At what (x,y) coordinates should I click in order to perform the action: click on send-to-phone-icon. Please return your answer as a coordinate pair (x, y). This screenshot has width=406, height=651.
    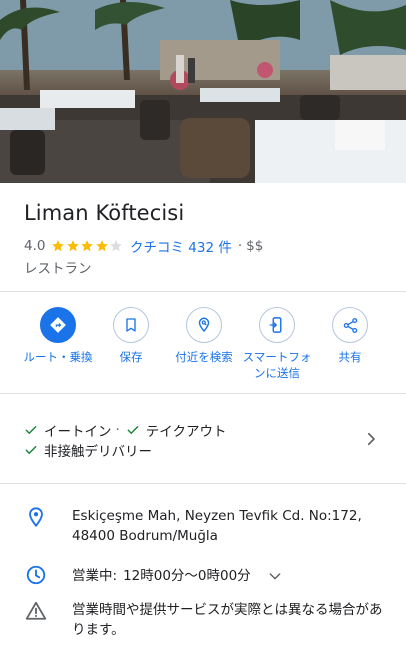
    Looking at the image, I should click on (275, 325).